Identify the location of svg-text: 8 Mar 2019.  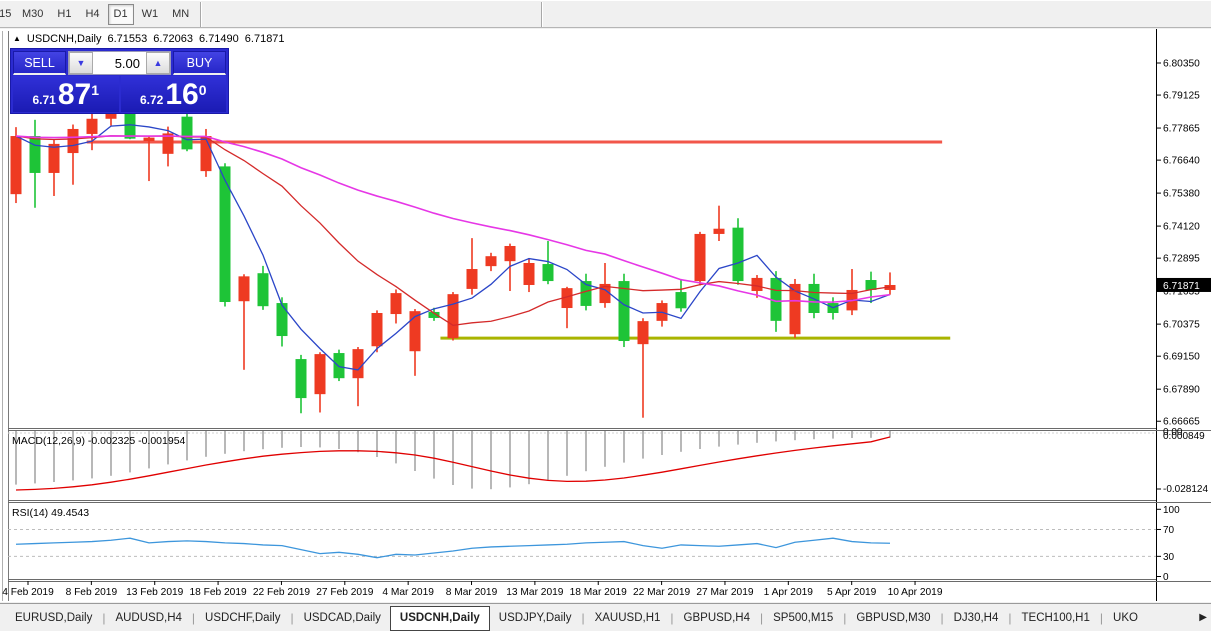
(472, 592).